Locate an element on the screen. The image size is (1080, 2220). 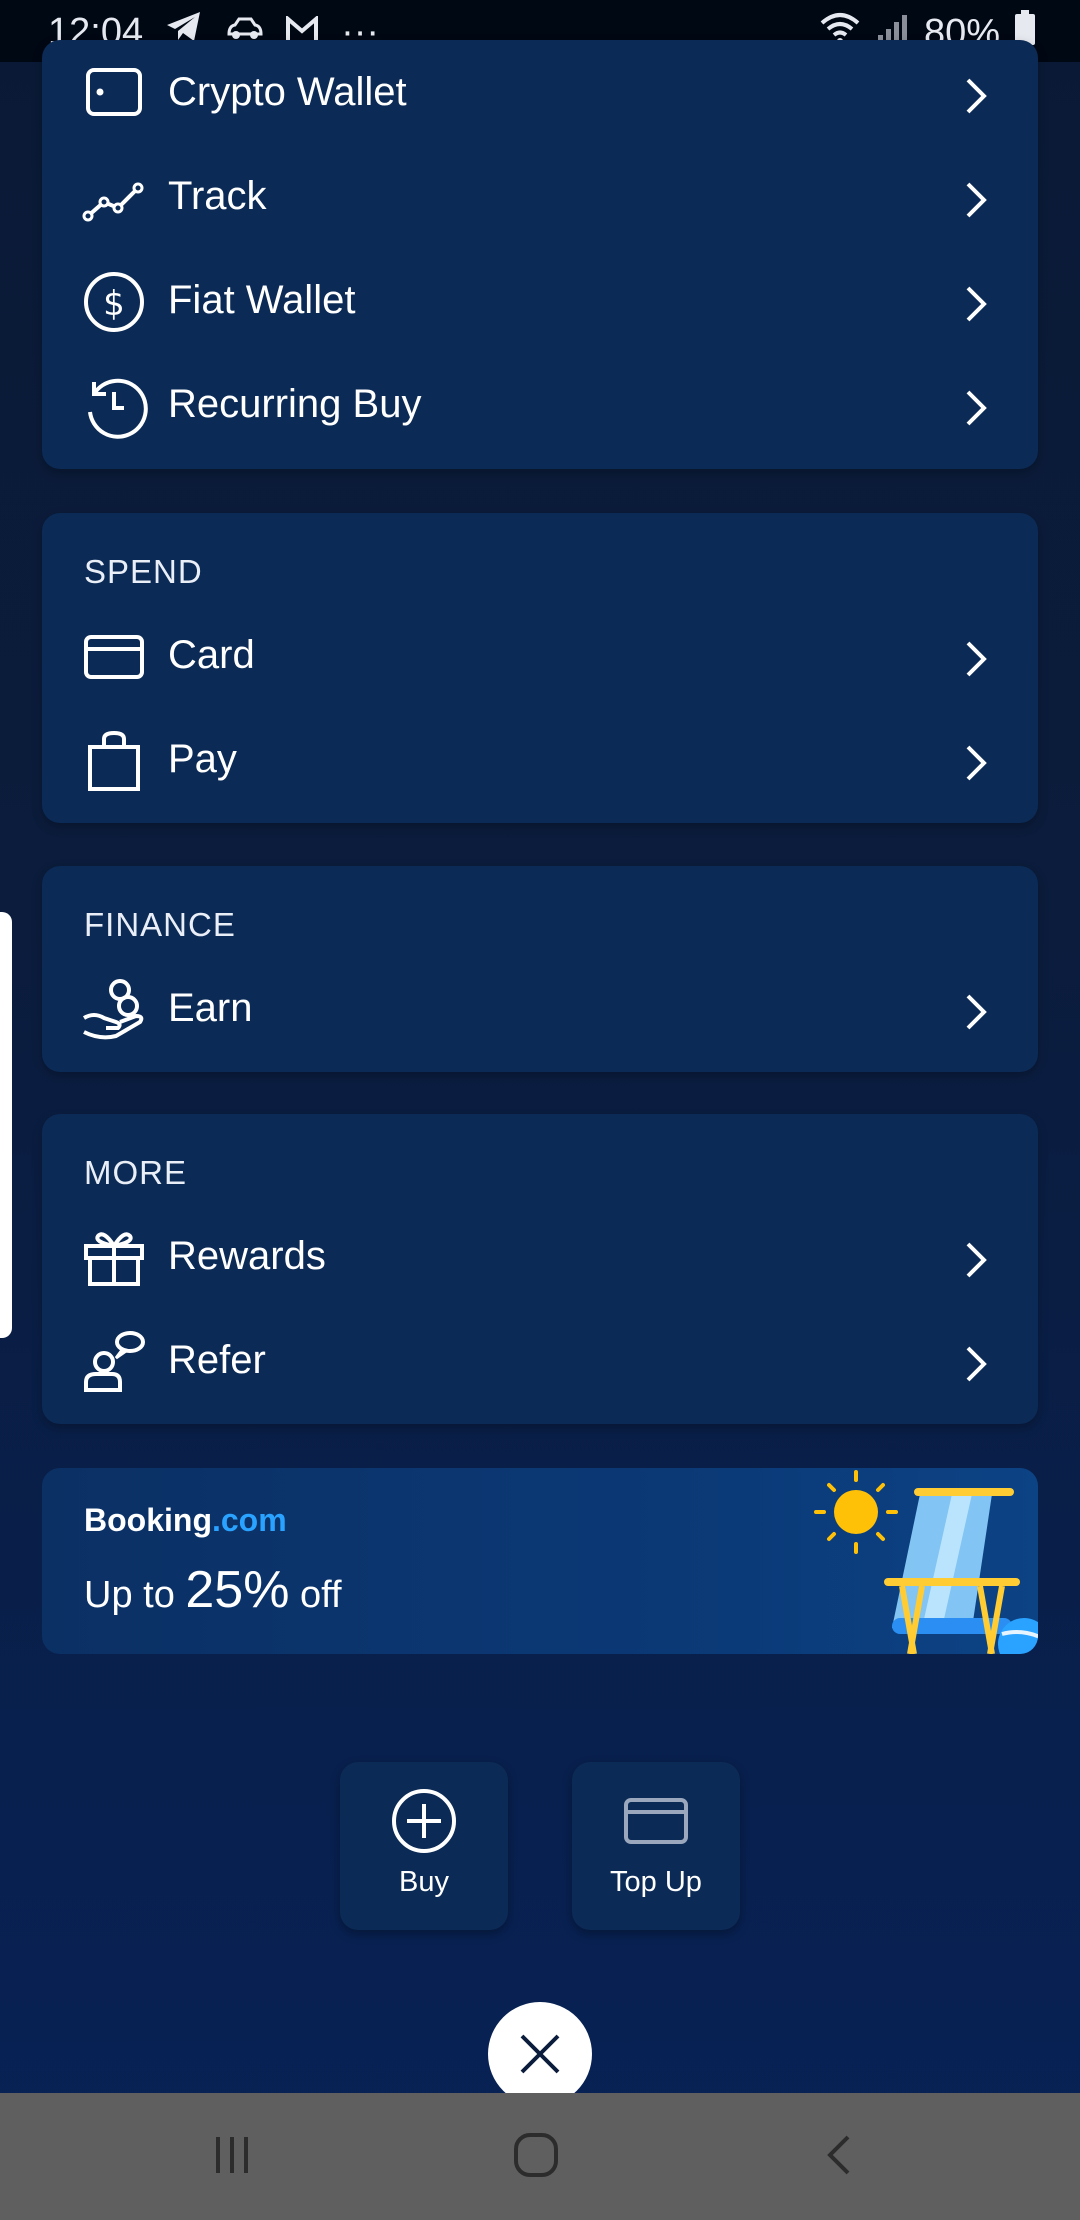
section-title-spend: SPEND is located at coordinates (143, 571).